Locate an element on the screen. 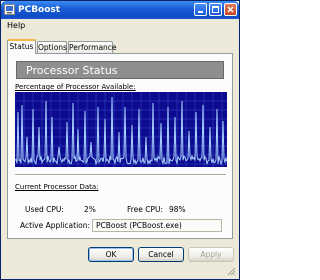 The width and height of the screenshot is (320, 280). tab-status: Status is located at coordinates (21, 46).